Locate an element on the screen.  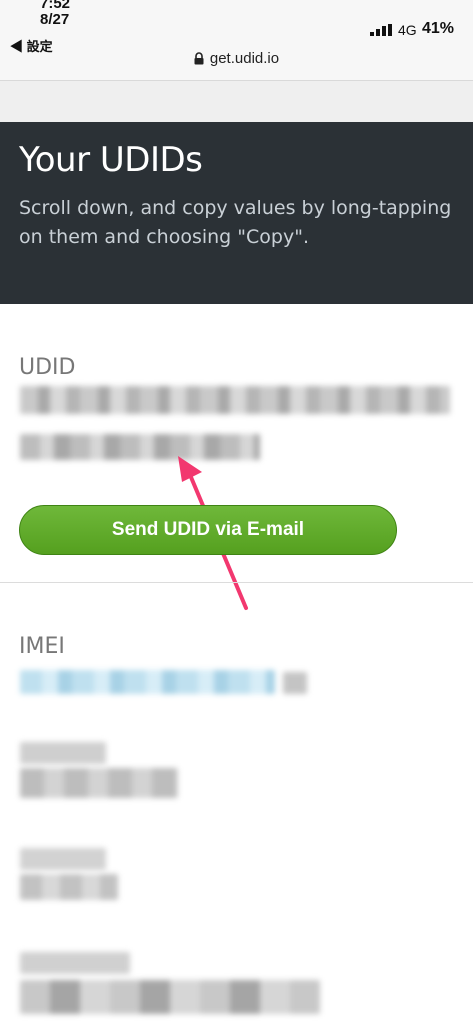
udid-label: UDID is located at coordinates (47, 367).